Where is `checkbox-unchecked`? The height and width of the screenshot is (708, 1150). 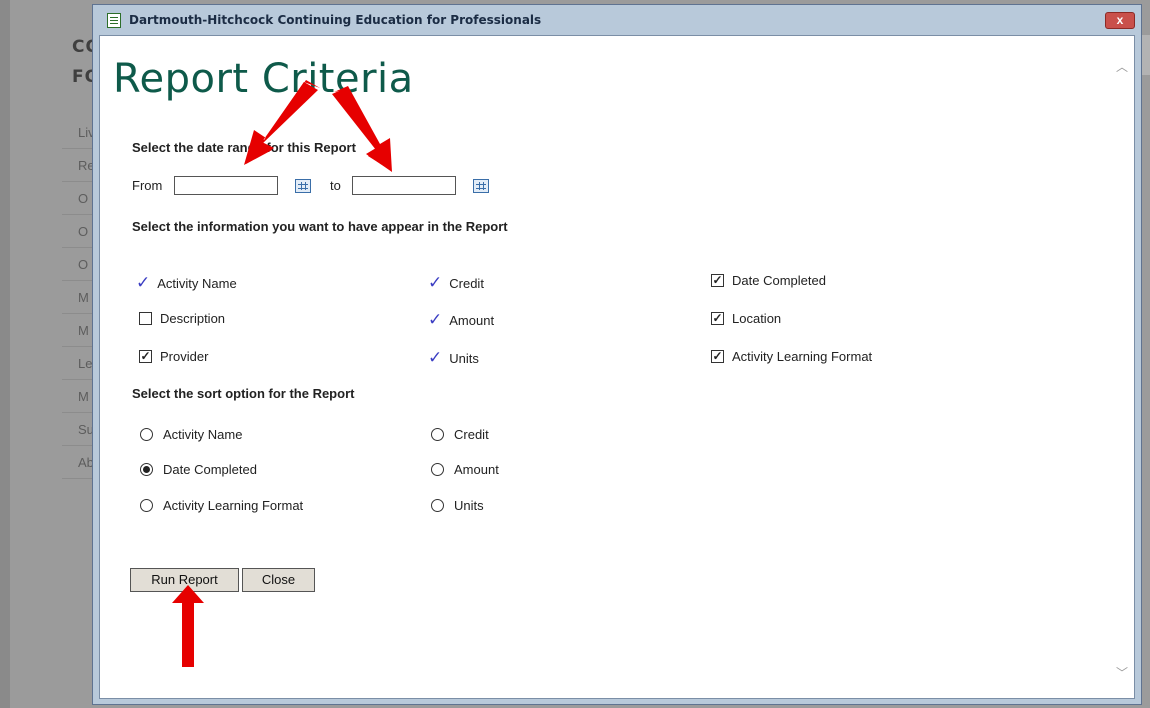 checkbox-unchecked is located at coordinates (145, 318).